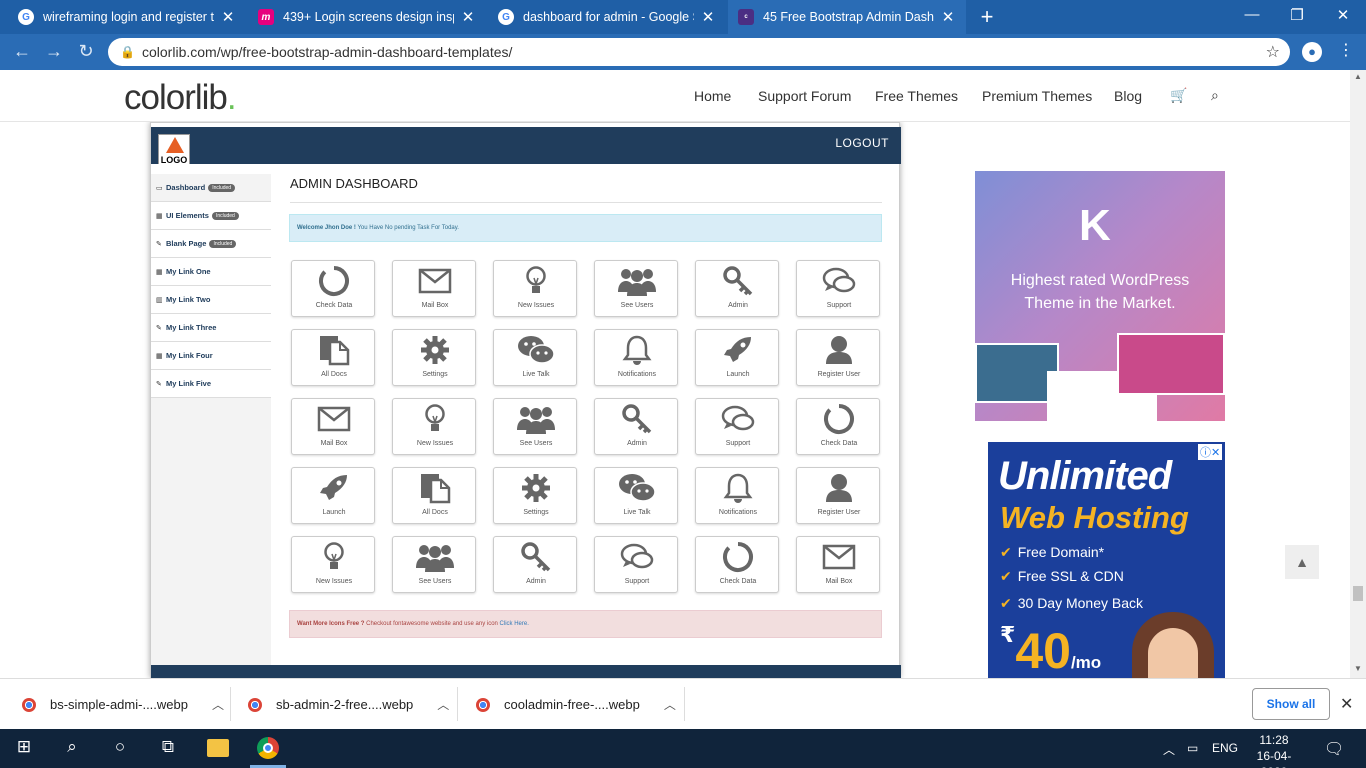 The image size is (1366, 768). I want to click on menu-icon: ⋮, so click(1346, 50).